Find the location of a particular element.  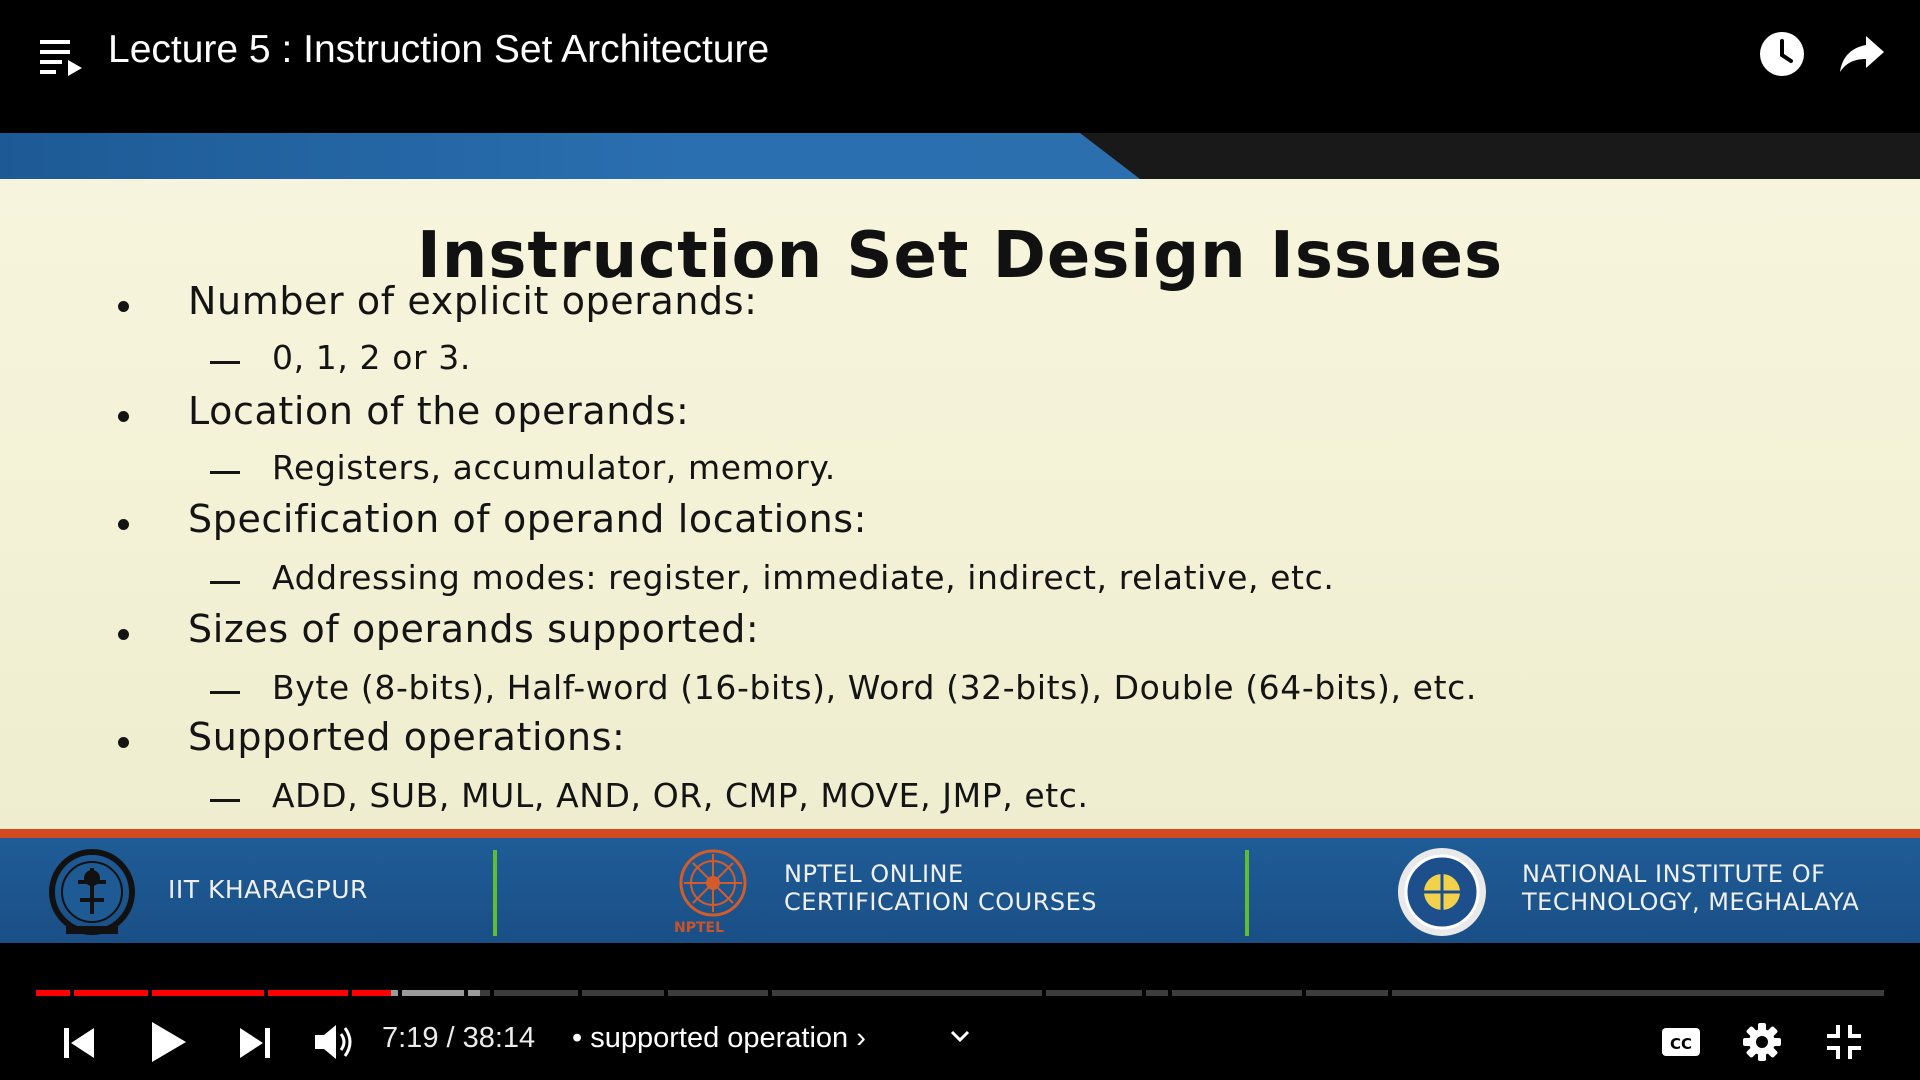

footer-right-line2: TECHNOLOGY, MEGHALAYA is located at coordinates (1691, 902).